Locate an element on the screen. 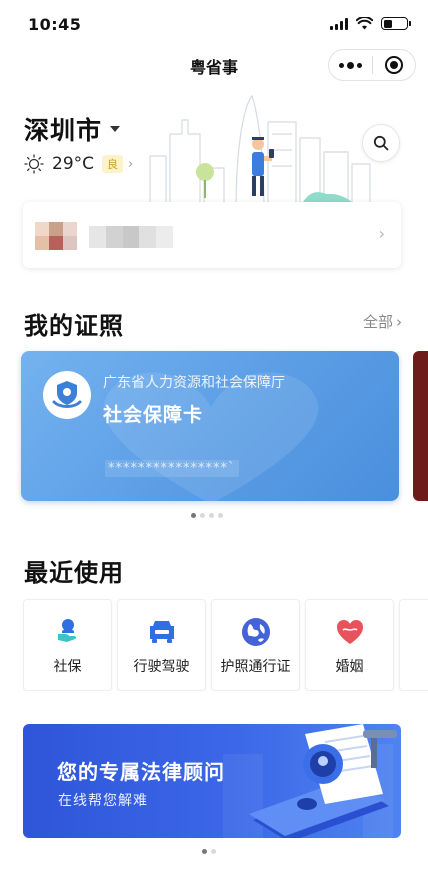 The image size is (428, 891). marriage-hearts-icon is located at coordinates (350, 632).